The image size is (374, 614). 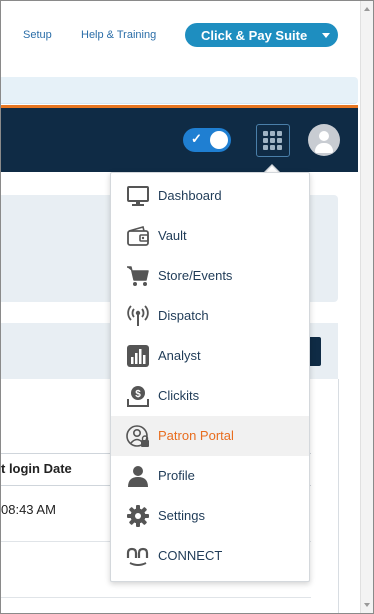 I want to click on menu-item-clickits: $ Clickits, so click(x=210, y=396).